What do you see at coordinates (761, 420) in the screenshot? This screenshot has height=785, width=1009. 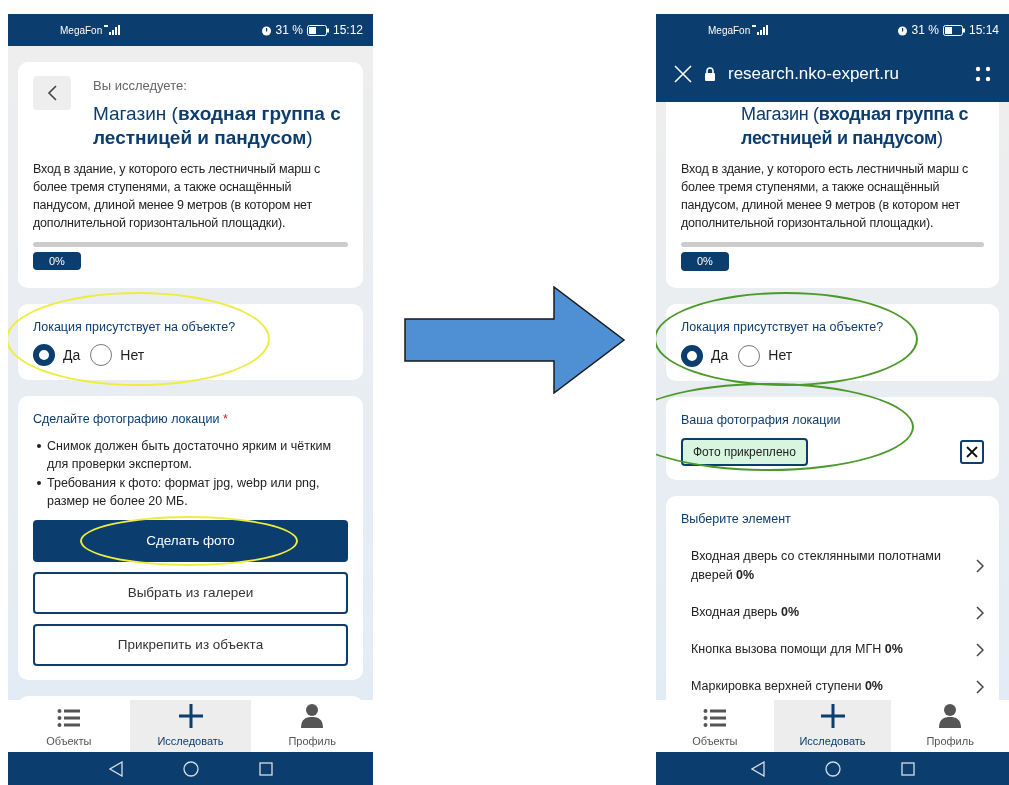 I see `section-title: Ваша фотография локации` at bounding box center [761, 420].